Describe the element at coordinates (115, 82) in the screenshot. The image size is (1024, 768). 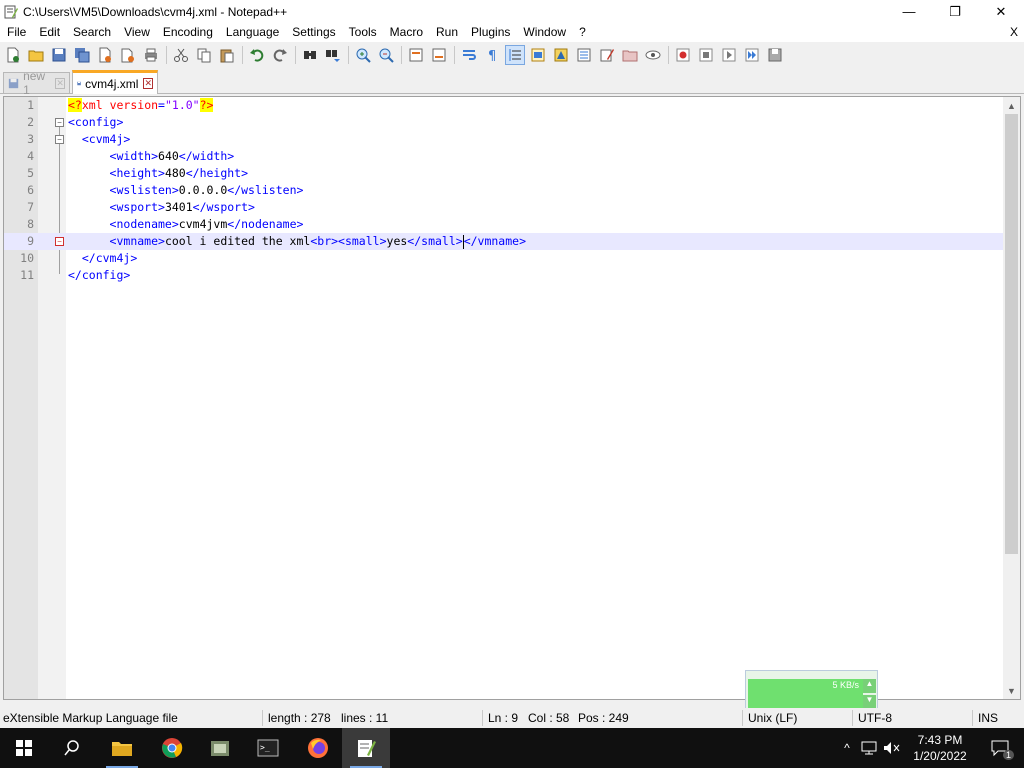
I see `tab-cvm4j-xml: cvm4j.xml ✕` at that location.